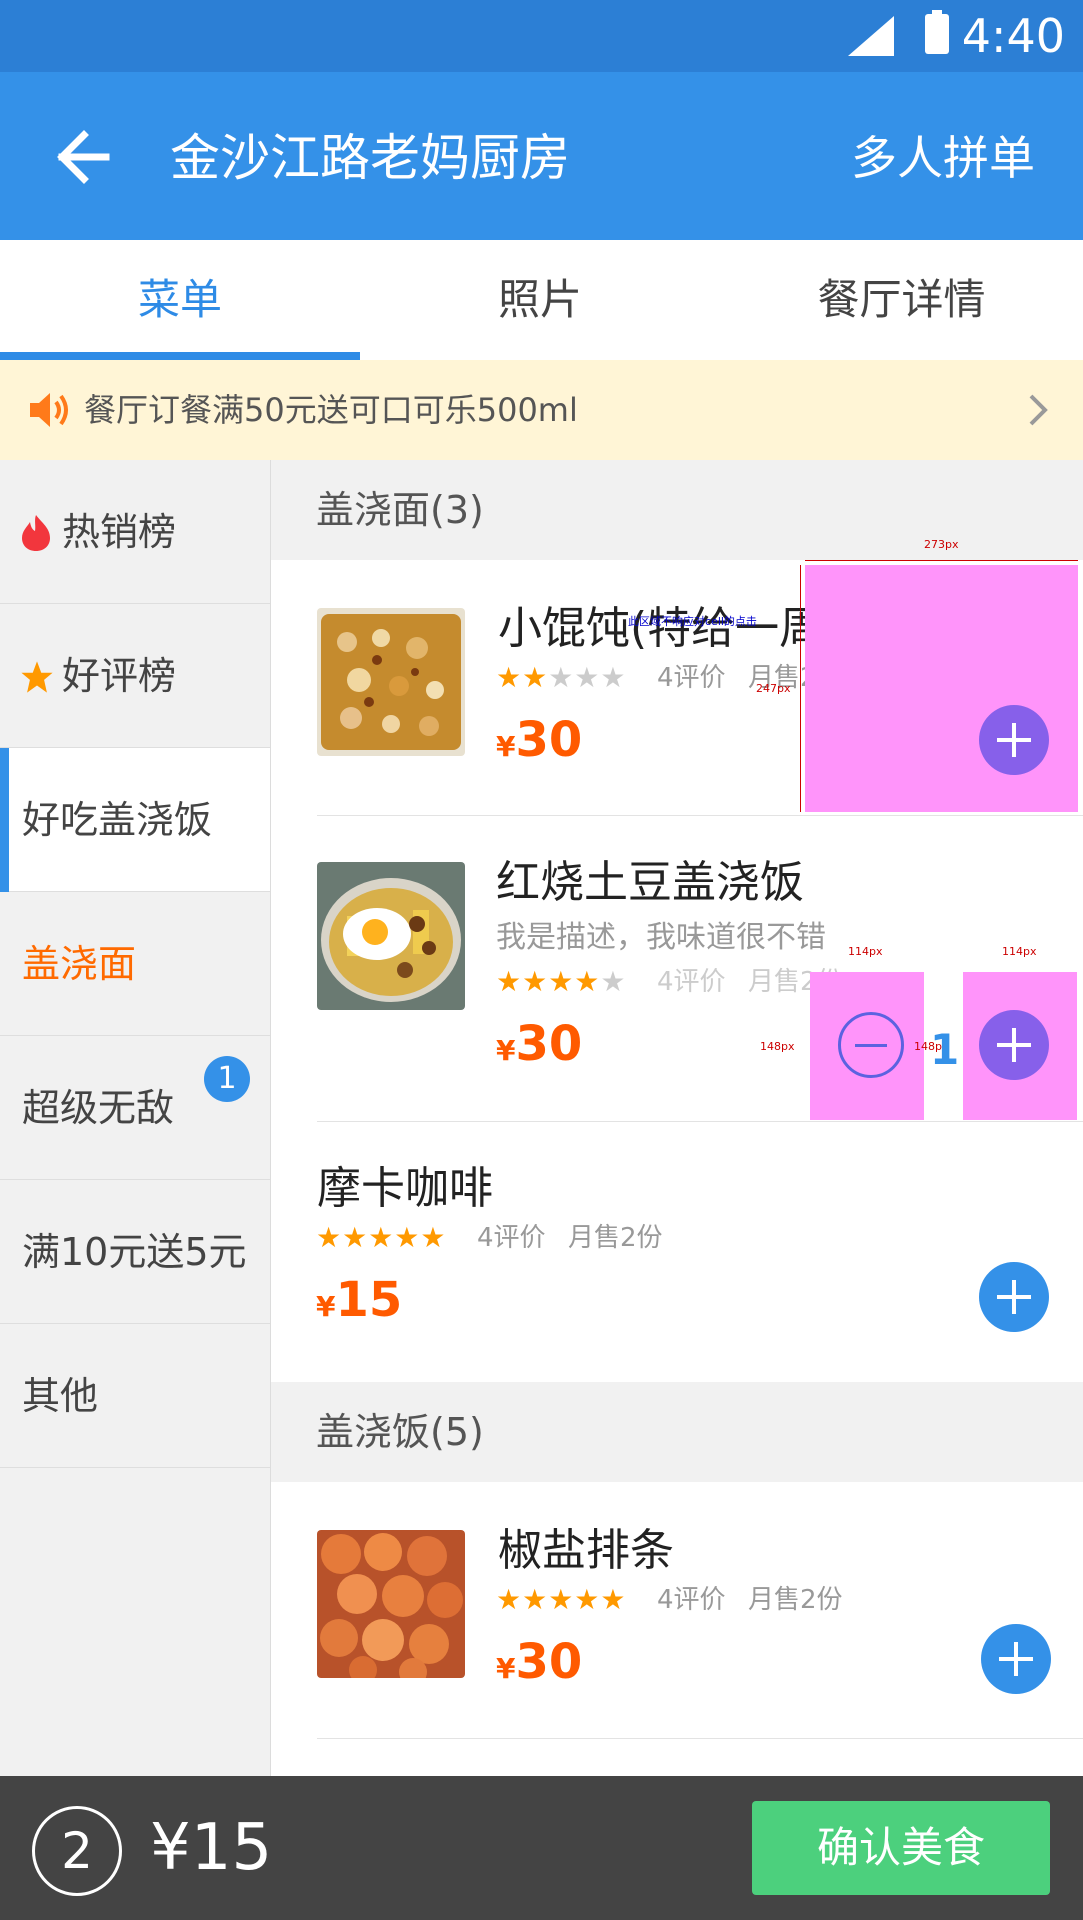  Describe the element at coordinates (677, 1432) in the screenshot. I see `section-header: 盖浇饭(5)` at that location.